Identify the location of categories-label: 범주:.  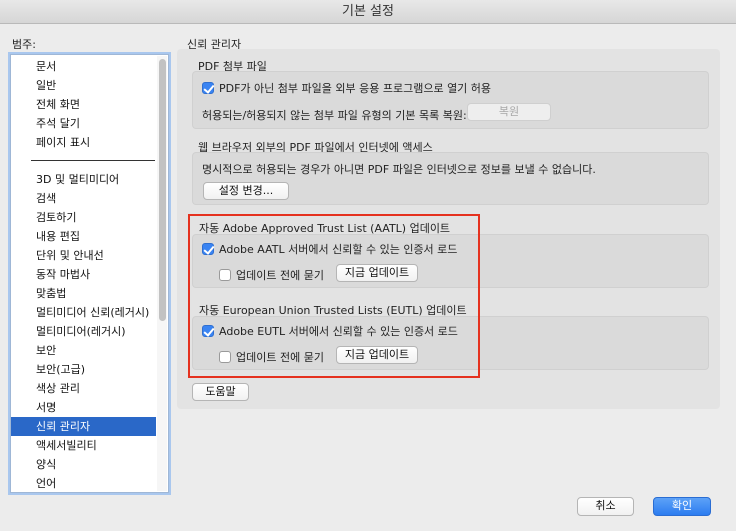
(24, 44).